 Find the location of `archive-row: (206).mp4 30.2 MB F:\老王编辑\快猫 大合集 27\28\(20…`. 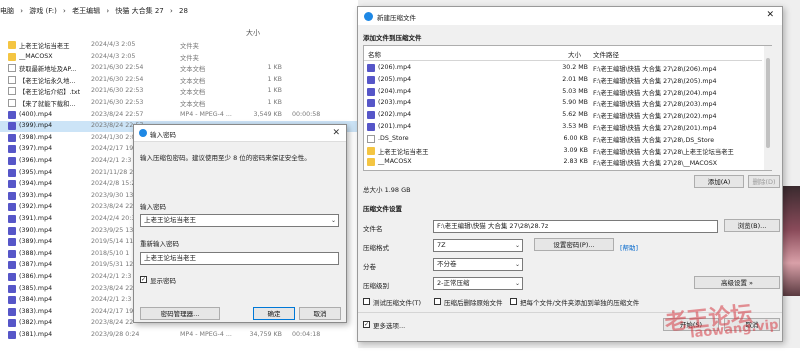

archive-row: (206).mp4 30.2 MB F:\老王编辑\快猫 大合集 27\28\(20… is located at coordinates (561, 68).